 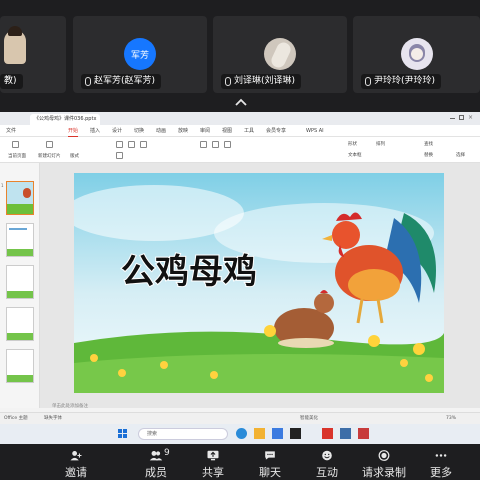 I want to click on menu-item: WPS AI, so click(x=315, y=131).